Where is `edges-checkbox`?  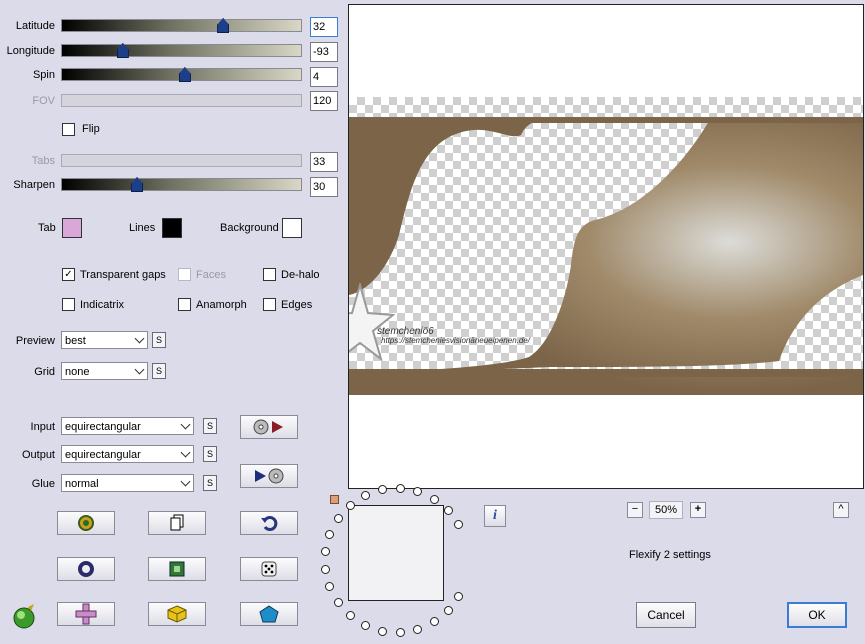
edges-checkbox is located at coordinates (269, 304).